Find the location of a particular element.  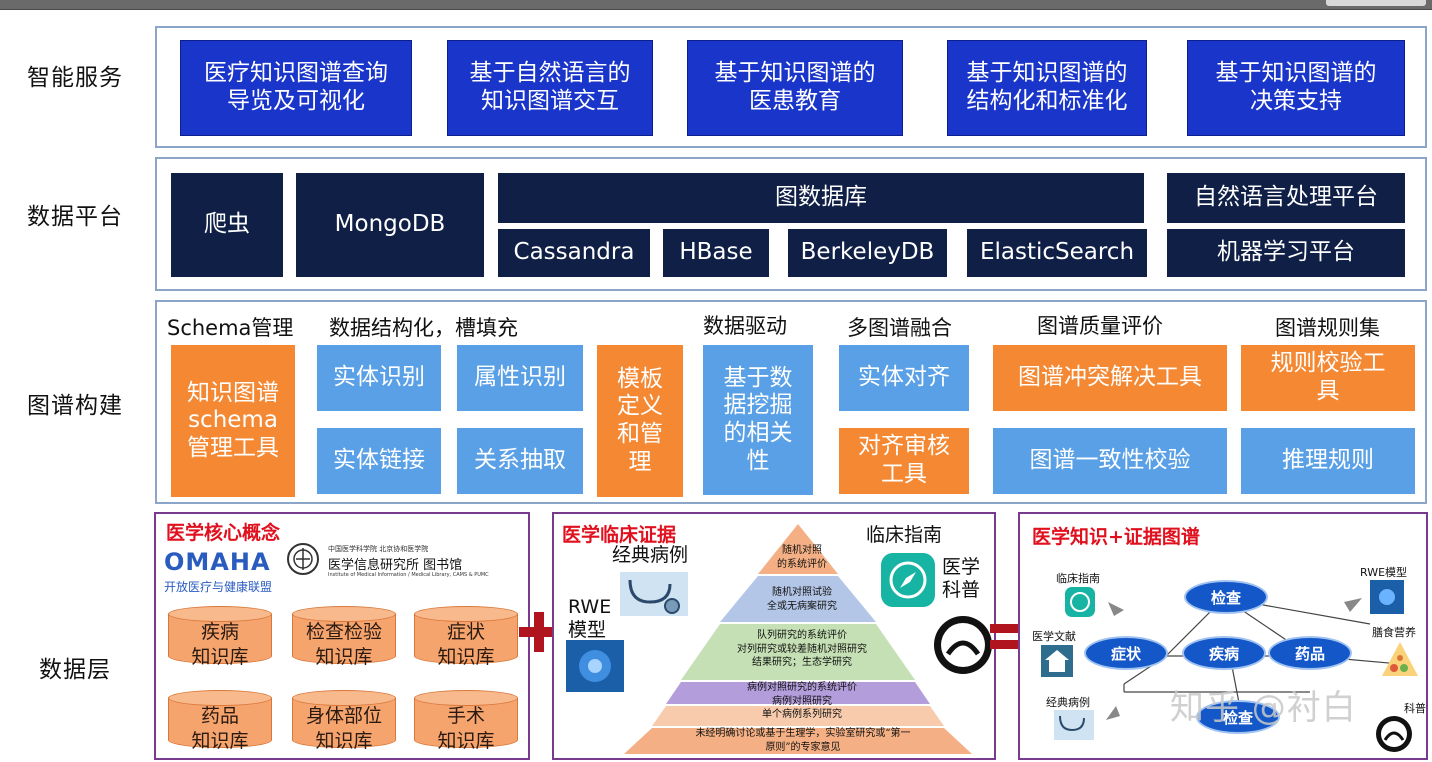

kb-cylinder: 症状 知识库 is located at coordinates (466, 637).